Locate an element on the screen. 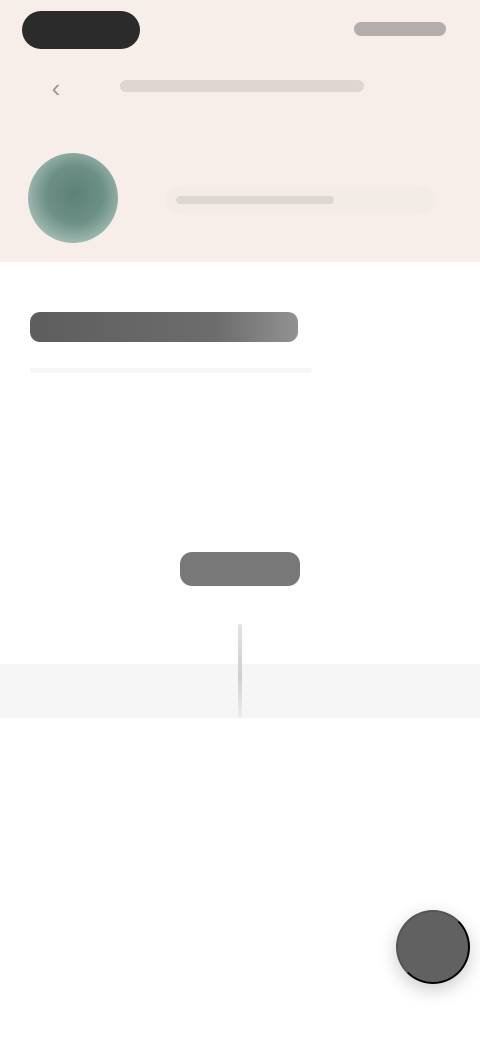 The image size is (480, 1040). center-label is located at coordinates (240, 569).